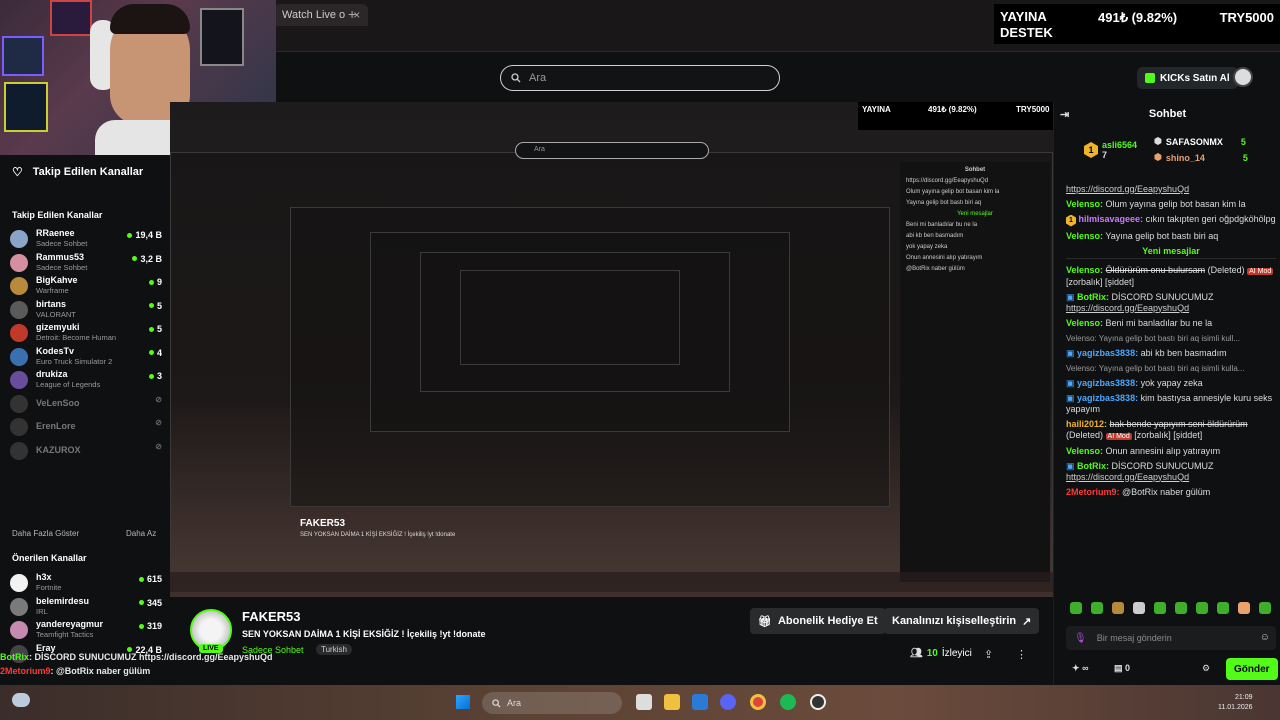  Describe the element at coordinates (150, 579) in the screenshot. I see `viewer-count: 615` at that location.